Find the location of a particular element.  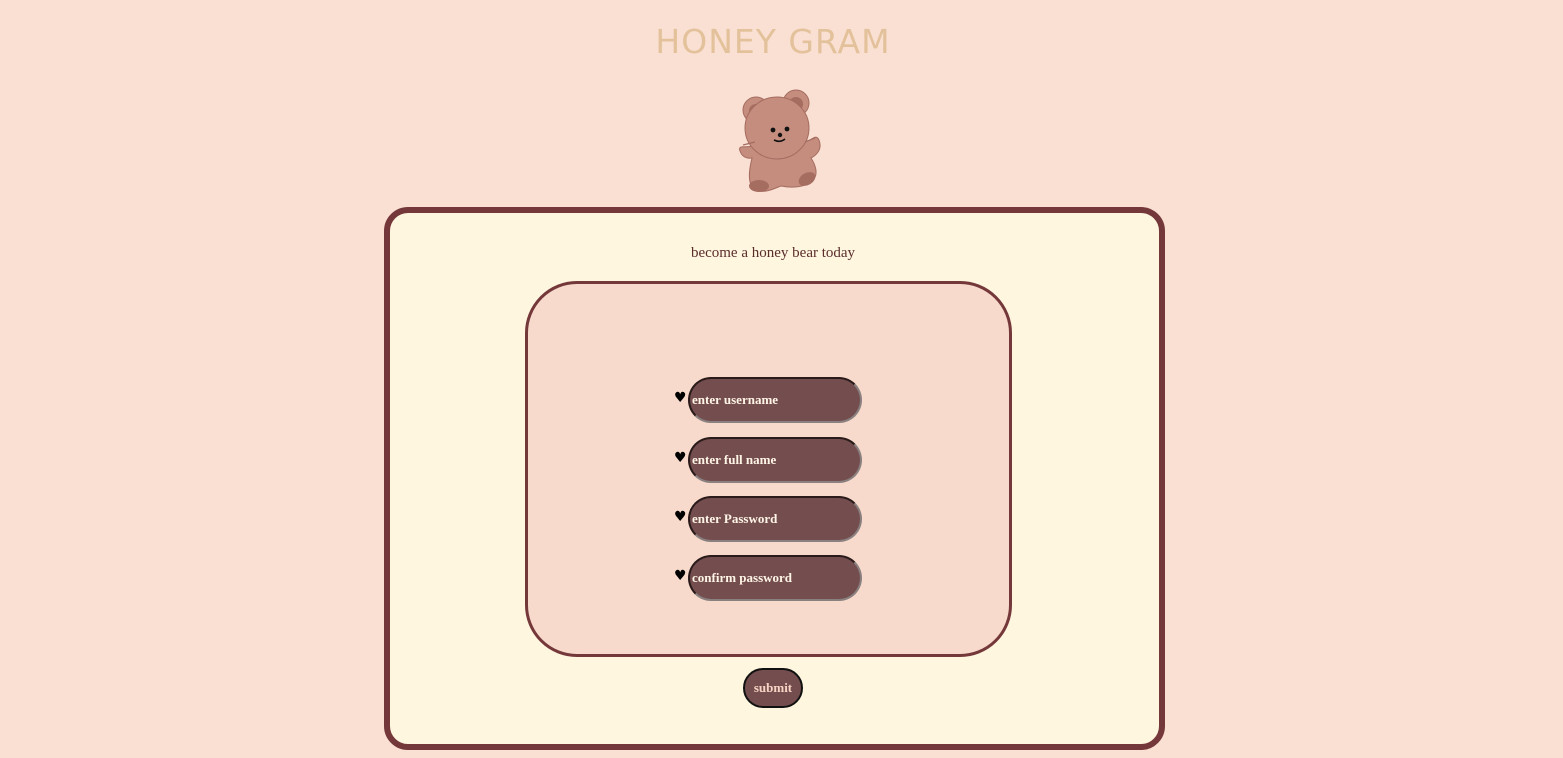

password-row: ♥ is located at coordinates (768, 519).